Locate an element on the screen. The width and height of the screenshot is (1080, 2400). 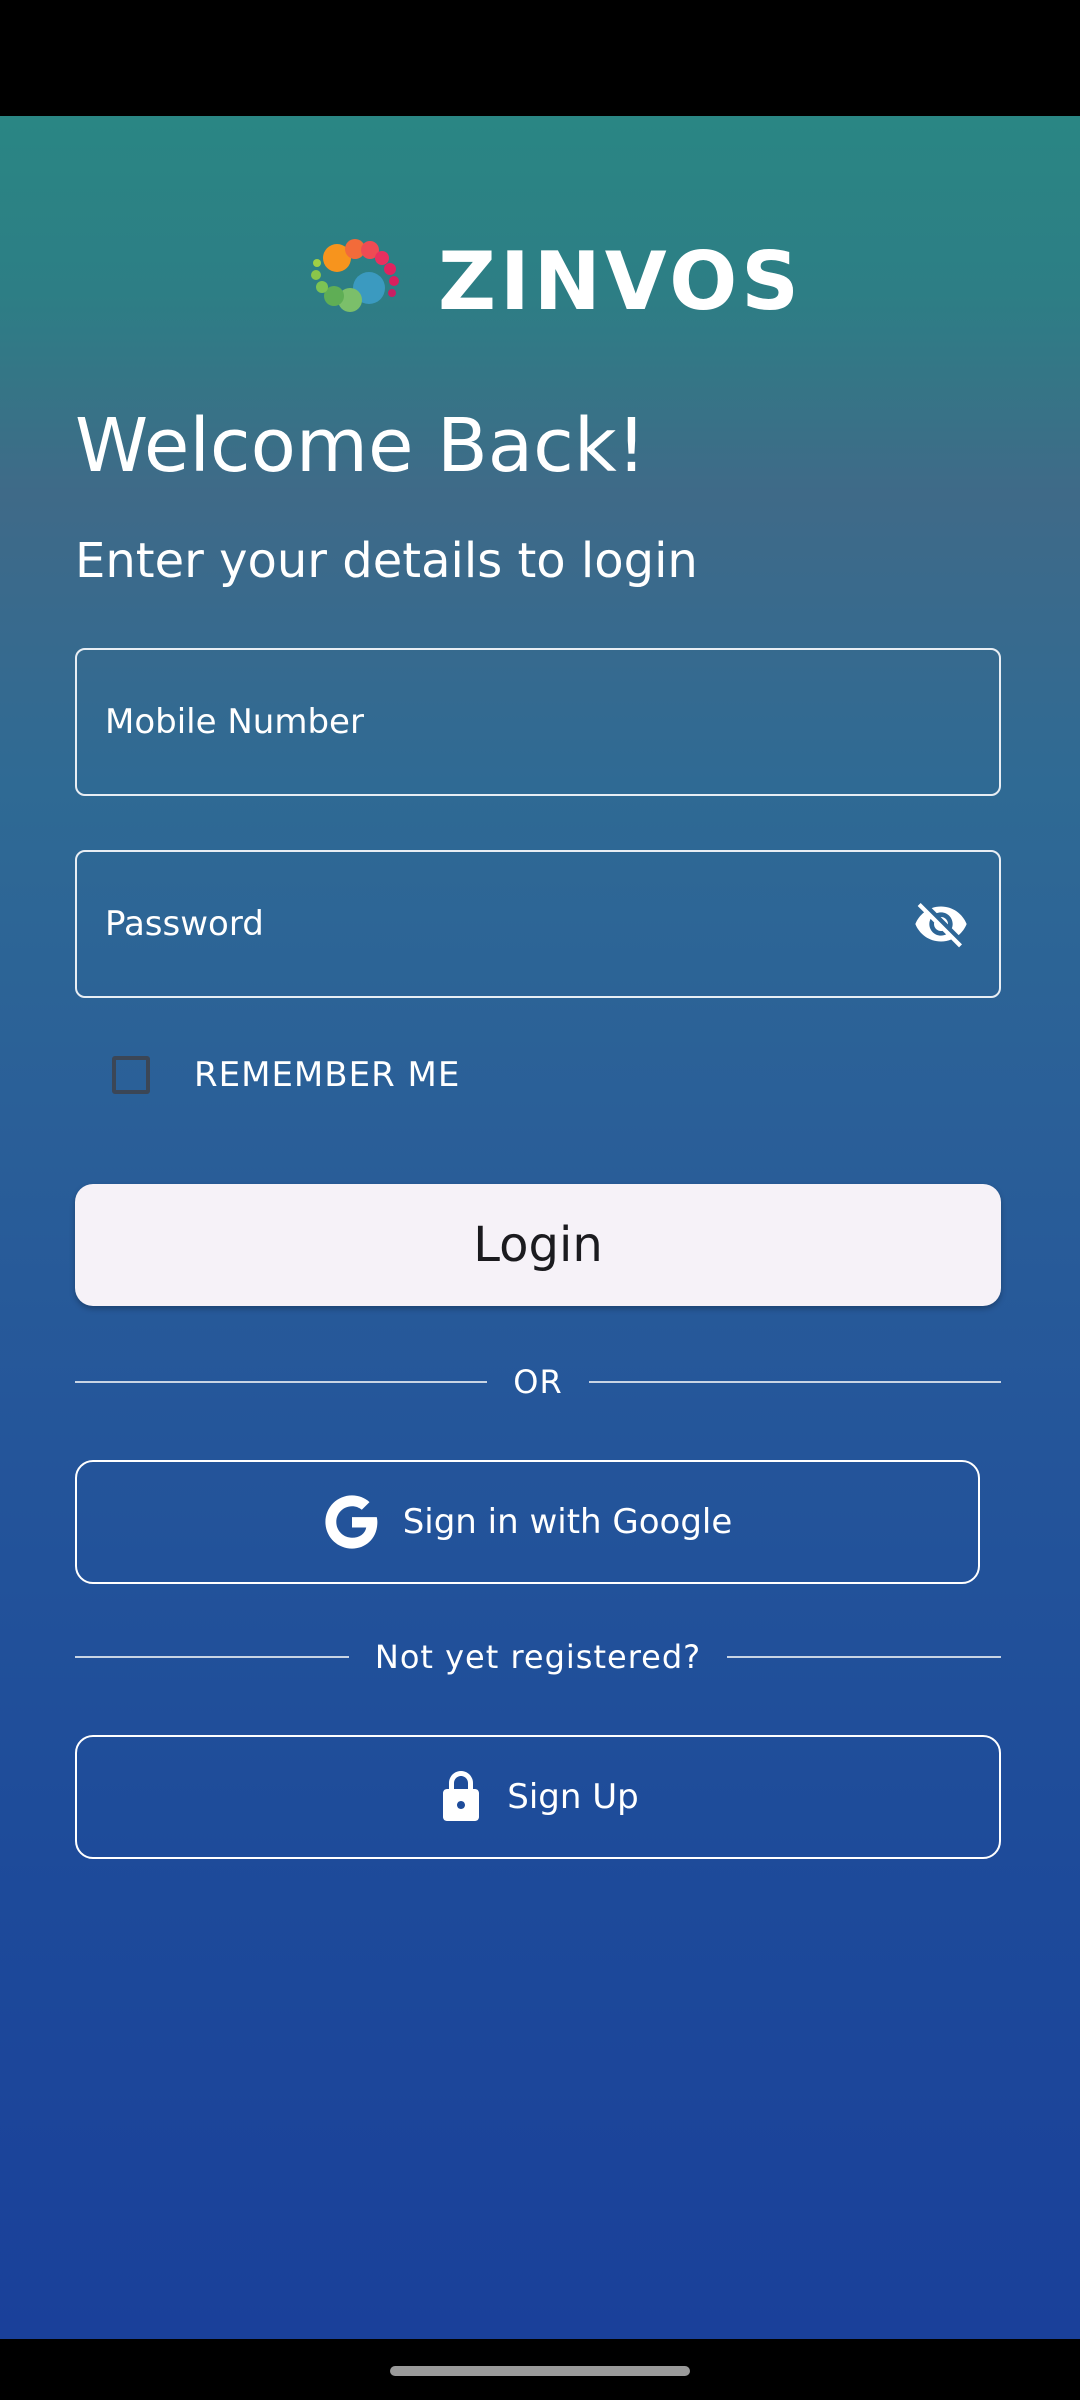
status-bar is located at coordinates (540, 58).